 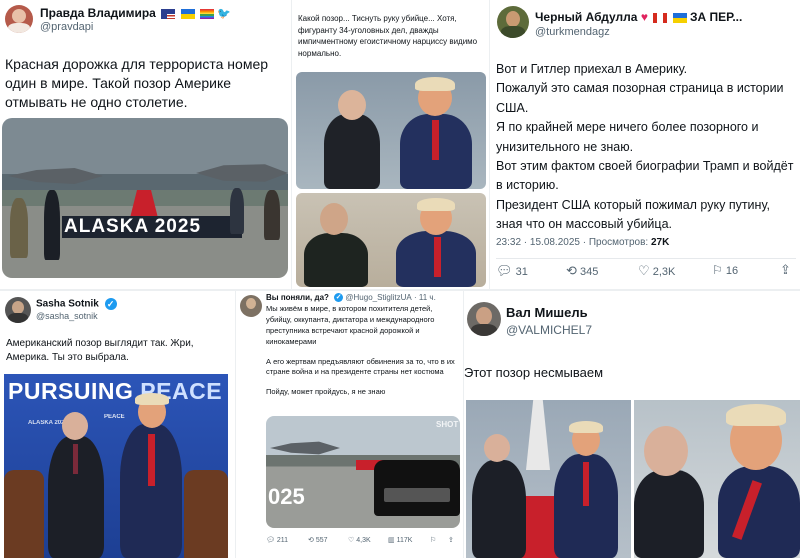 I want to click on repost-button: ⟲ 557, so click(x=318, y=540).